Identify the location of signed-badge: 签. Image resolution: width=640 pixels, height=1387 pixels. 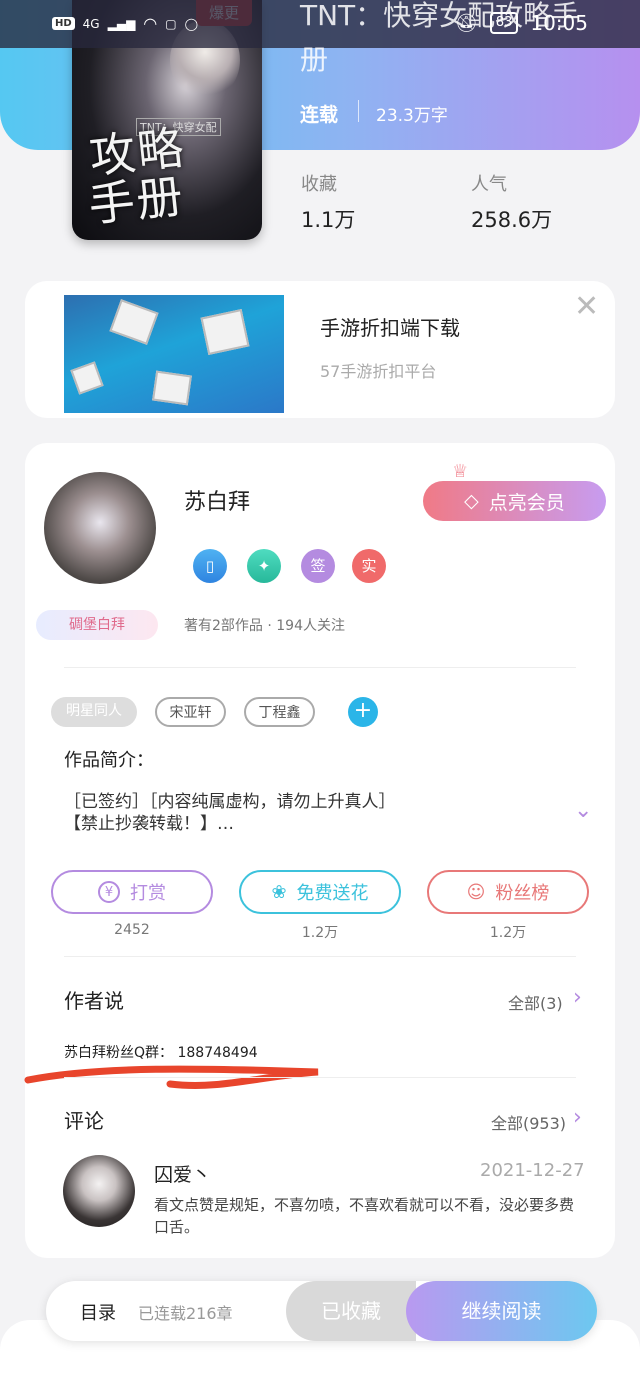
(318, 566).